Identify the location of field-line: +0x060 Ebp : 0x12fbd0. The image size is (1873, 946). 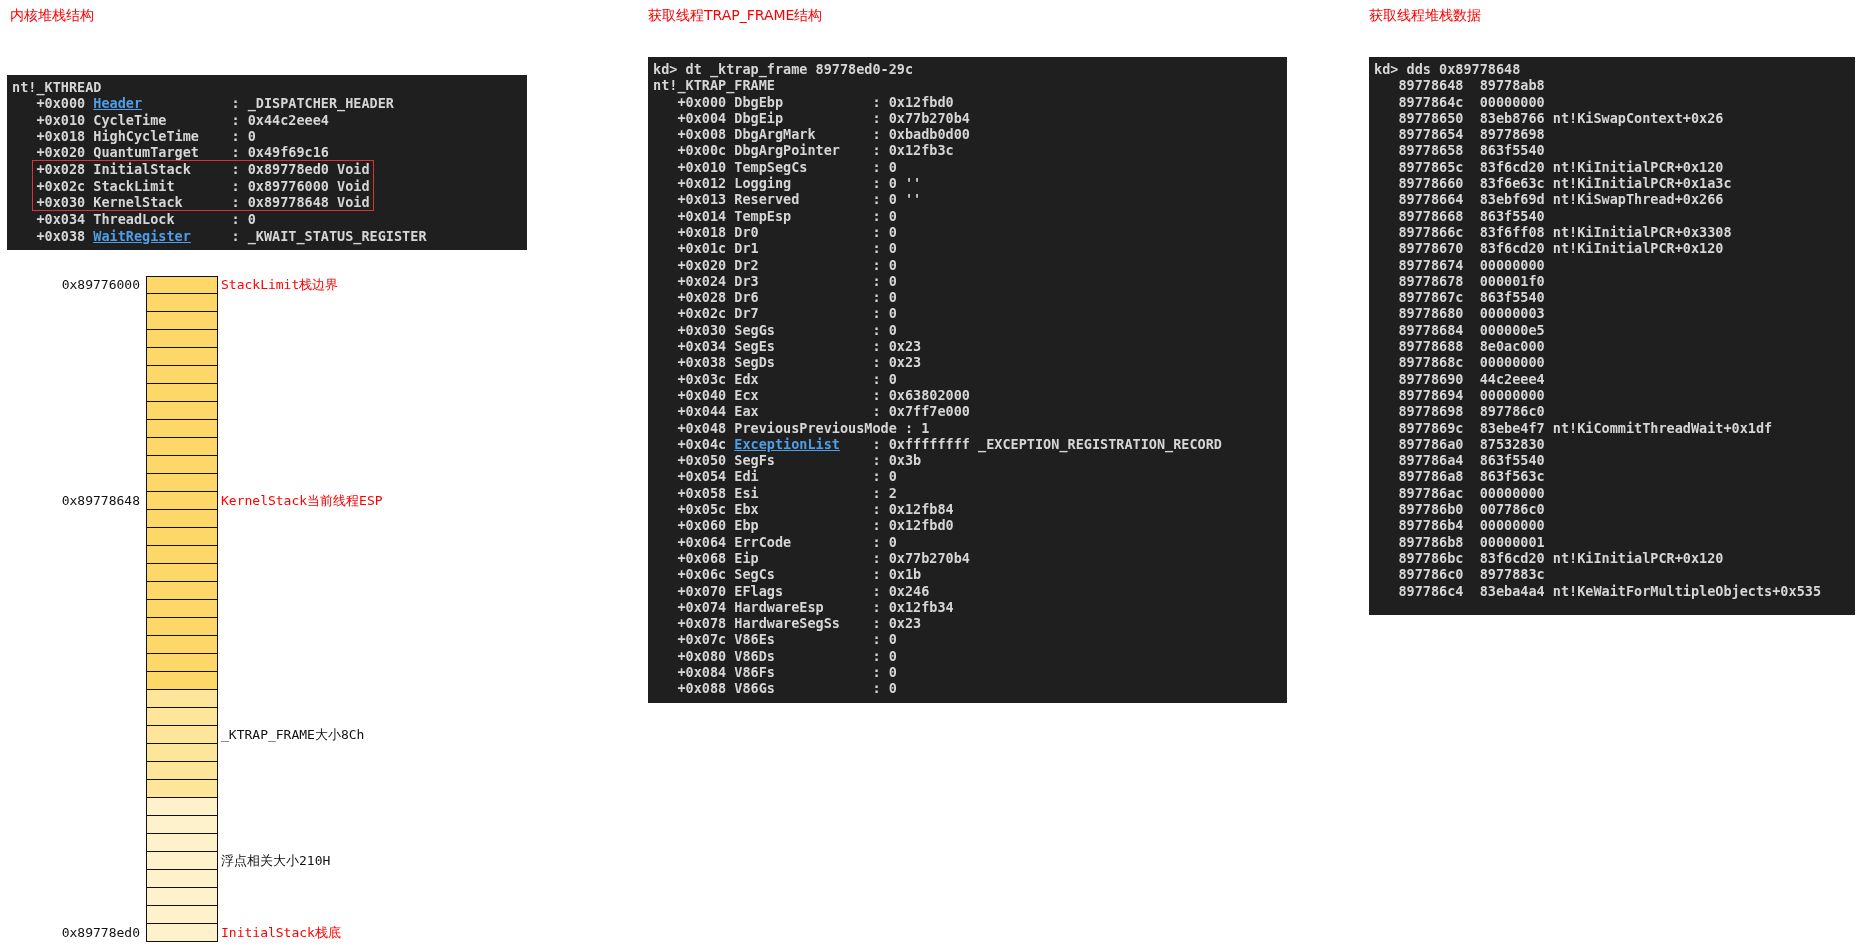
(815, 525).